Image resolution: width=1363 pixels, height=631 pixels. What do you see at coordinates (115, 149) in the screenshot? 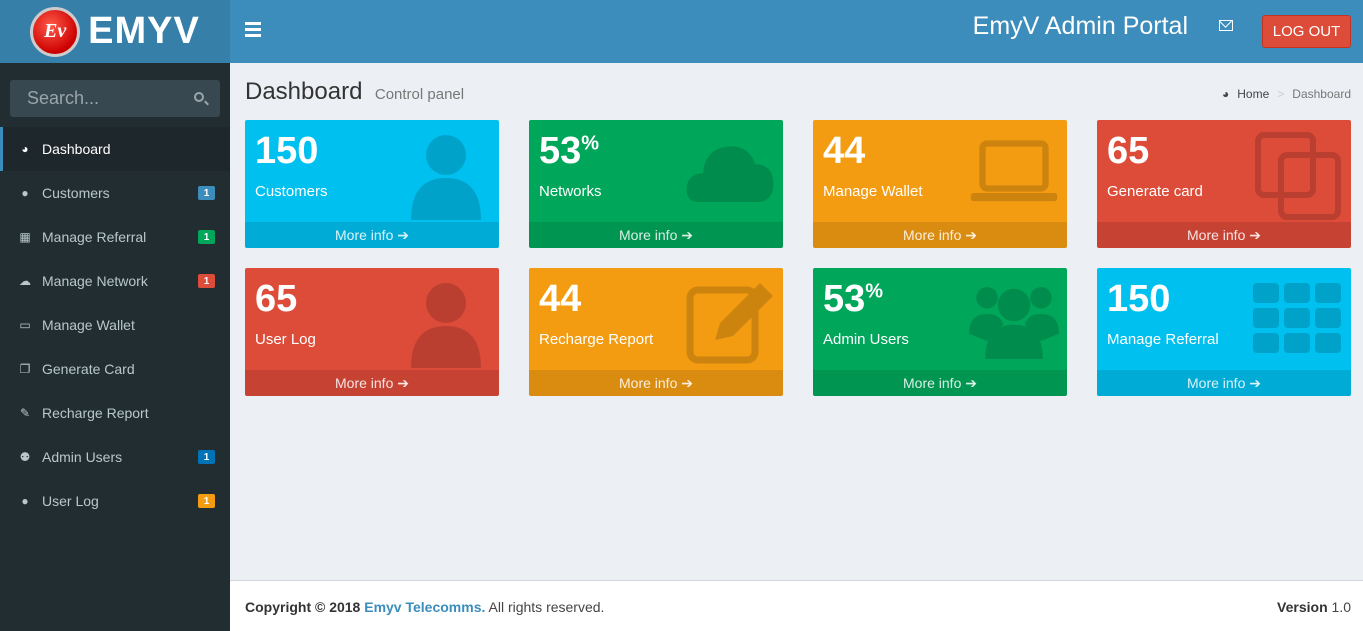
I see `sidebar-item-dashboard: ◕ Dashboard` at bounding box center [115, 149].